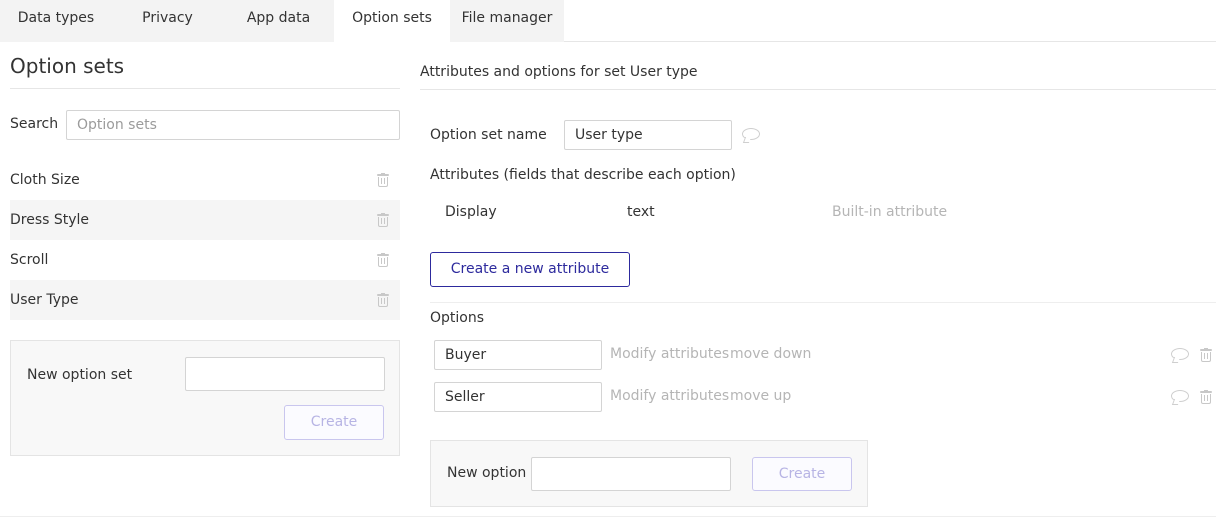 This screenshot has height=530, width=1216. What do you see at coordinates (167, 21) in the screenshot?
I see `tab-privacy: Privacy` at bounding box center [167, 21].